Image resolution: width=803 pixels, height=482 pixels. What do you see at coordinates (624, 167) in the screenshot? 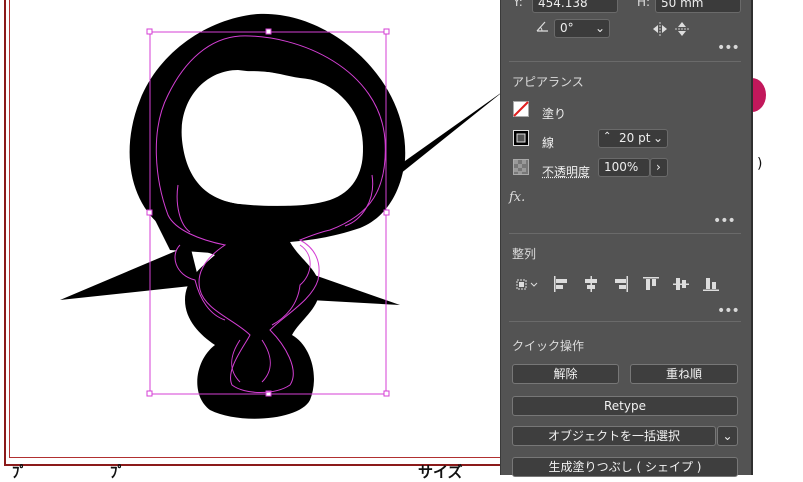
I see `opacity-input: 100%` at bounding box center [624, 167].